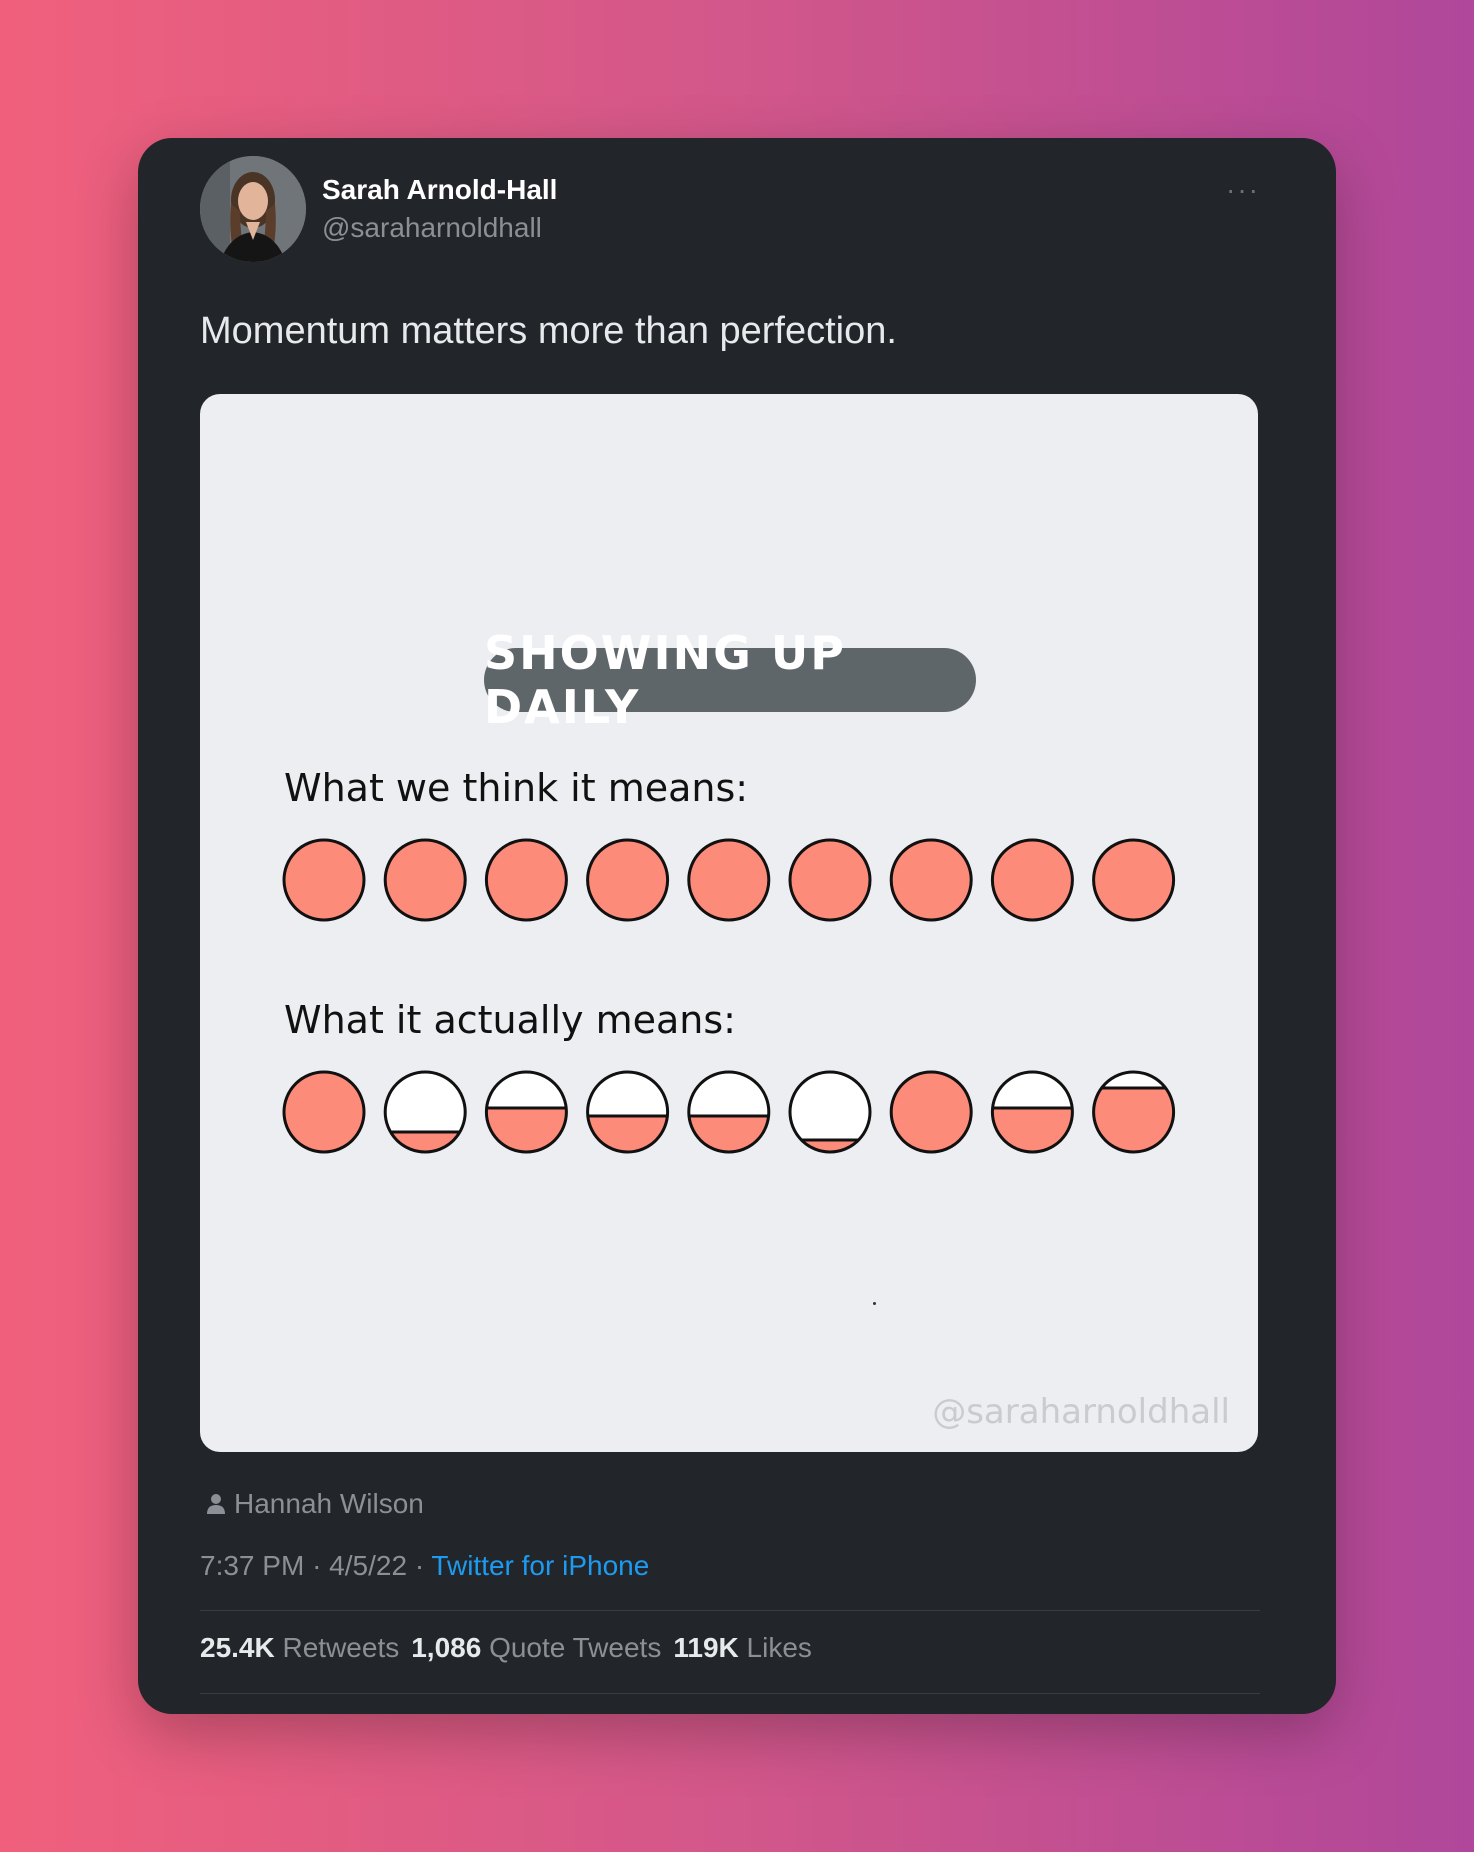 This screenshot has width=1474, height=1852. What do you see at coordinates (216, 1504) in the screenshot?
I see `person-icon` at bounding box center [216, 1504].